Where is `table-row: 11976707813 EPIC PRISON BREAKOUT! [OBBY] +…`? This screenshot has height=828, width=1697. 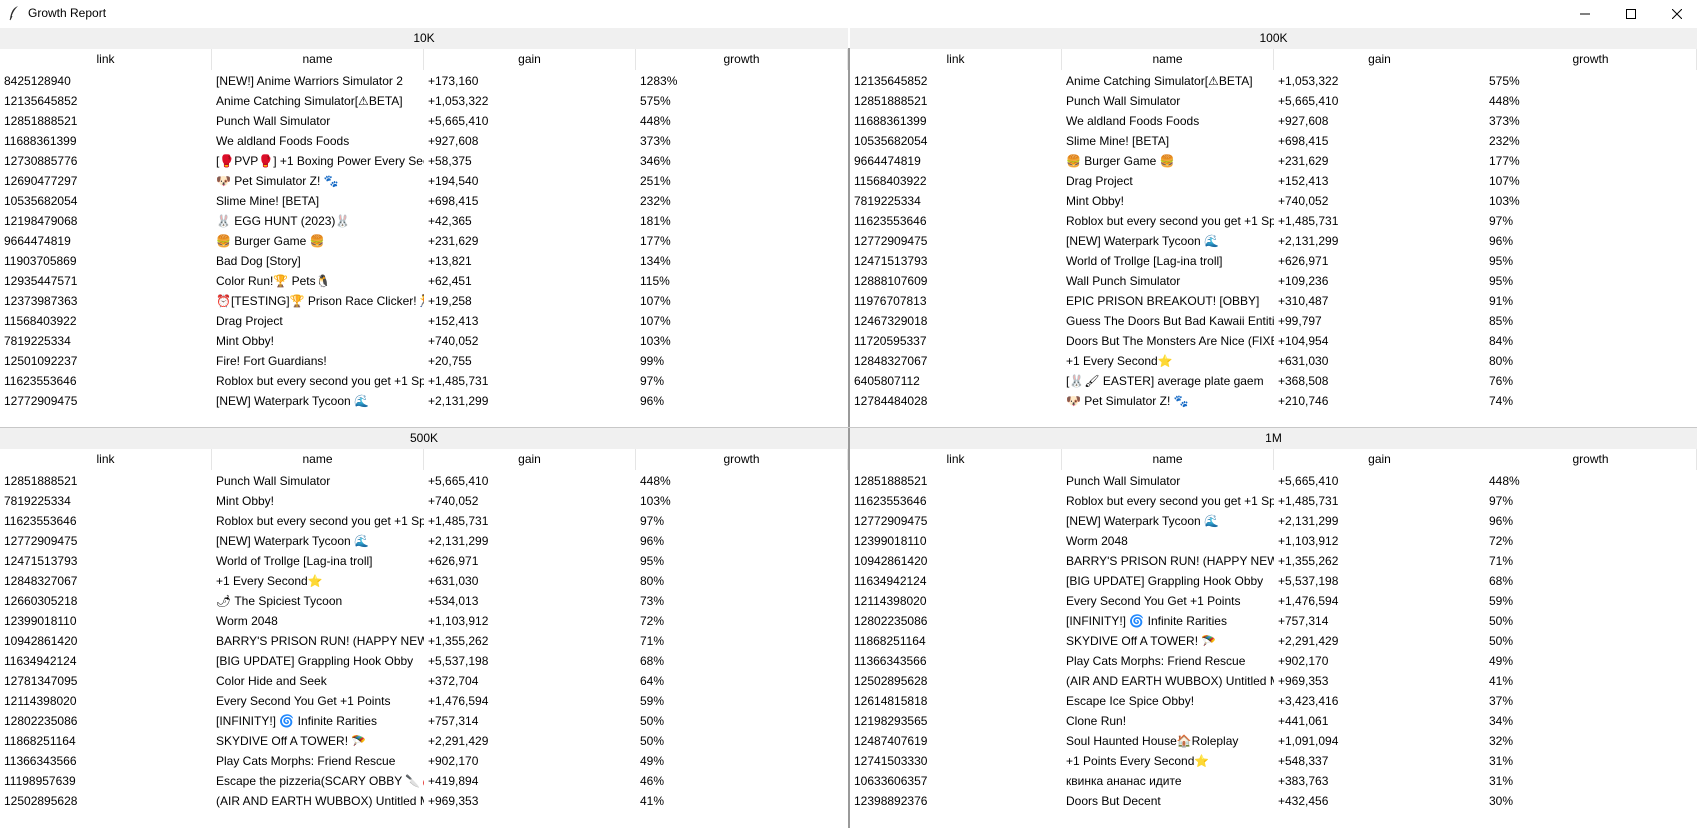 table-row: 11976707813 EPIC PRISON BREAKOUT! [OBBY] +… is located at coordinates (1273, 301).